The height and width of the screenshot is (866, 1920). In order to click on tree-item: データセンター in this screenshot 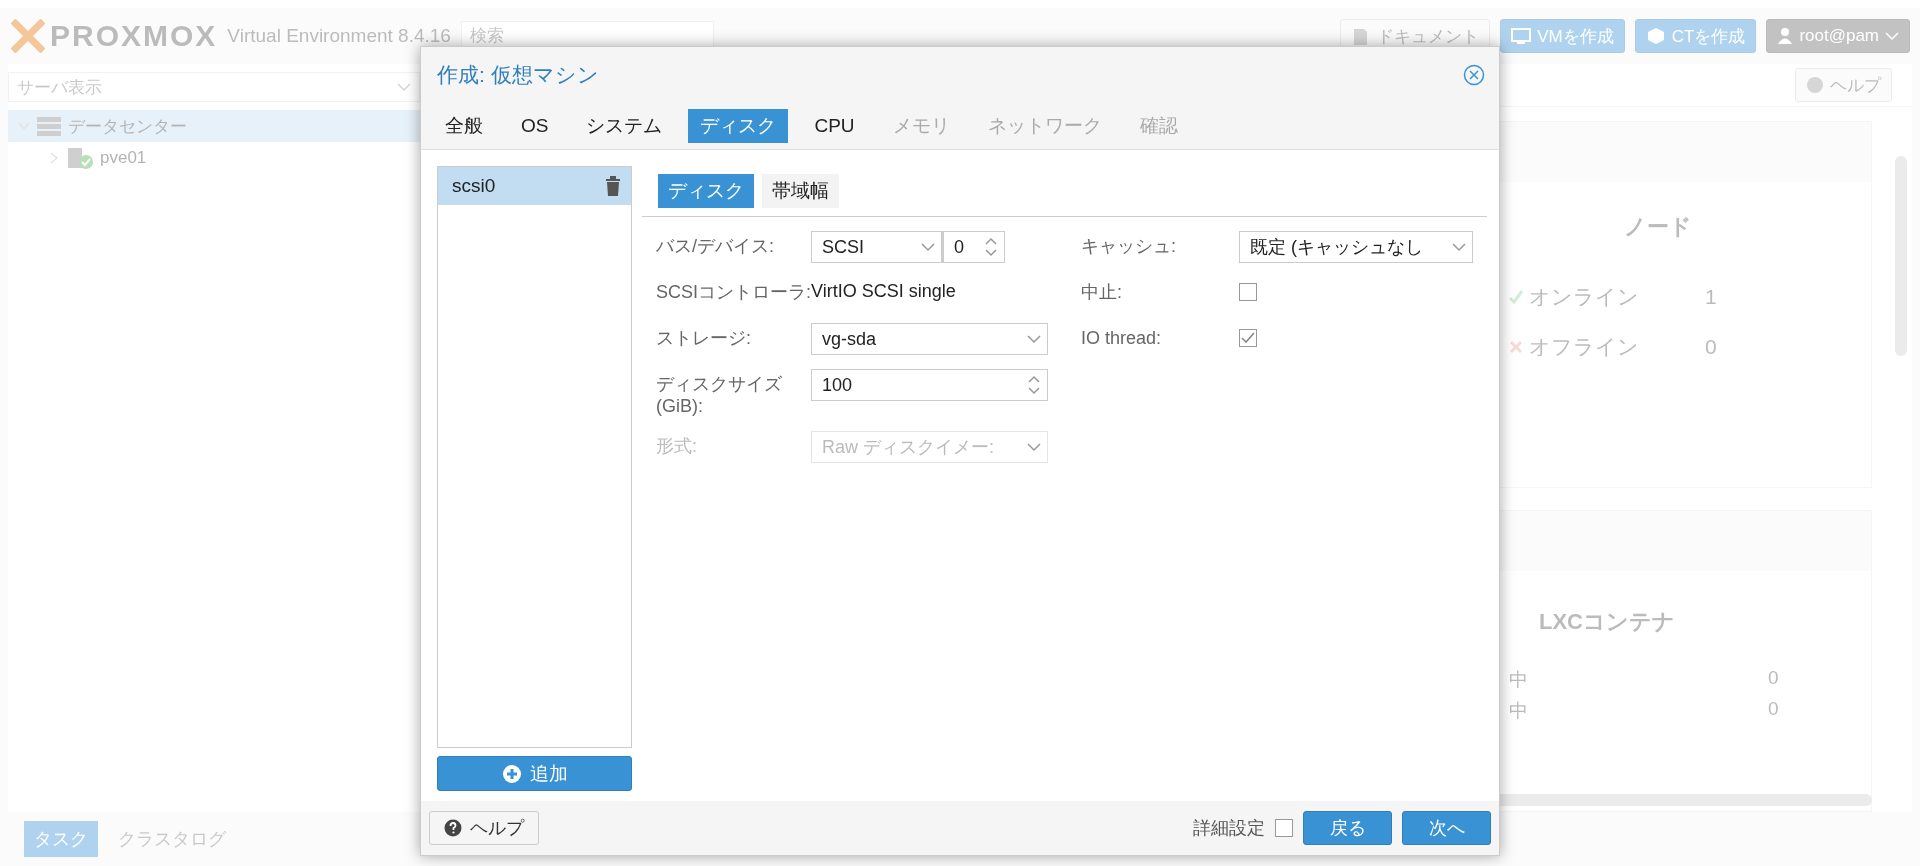, I will do `click(214, 126)`.